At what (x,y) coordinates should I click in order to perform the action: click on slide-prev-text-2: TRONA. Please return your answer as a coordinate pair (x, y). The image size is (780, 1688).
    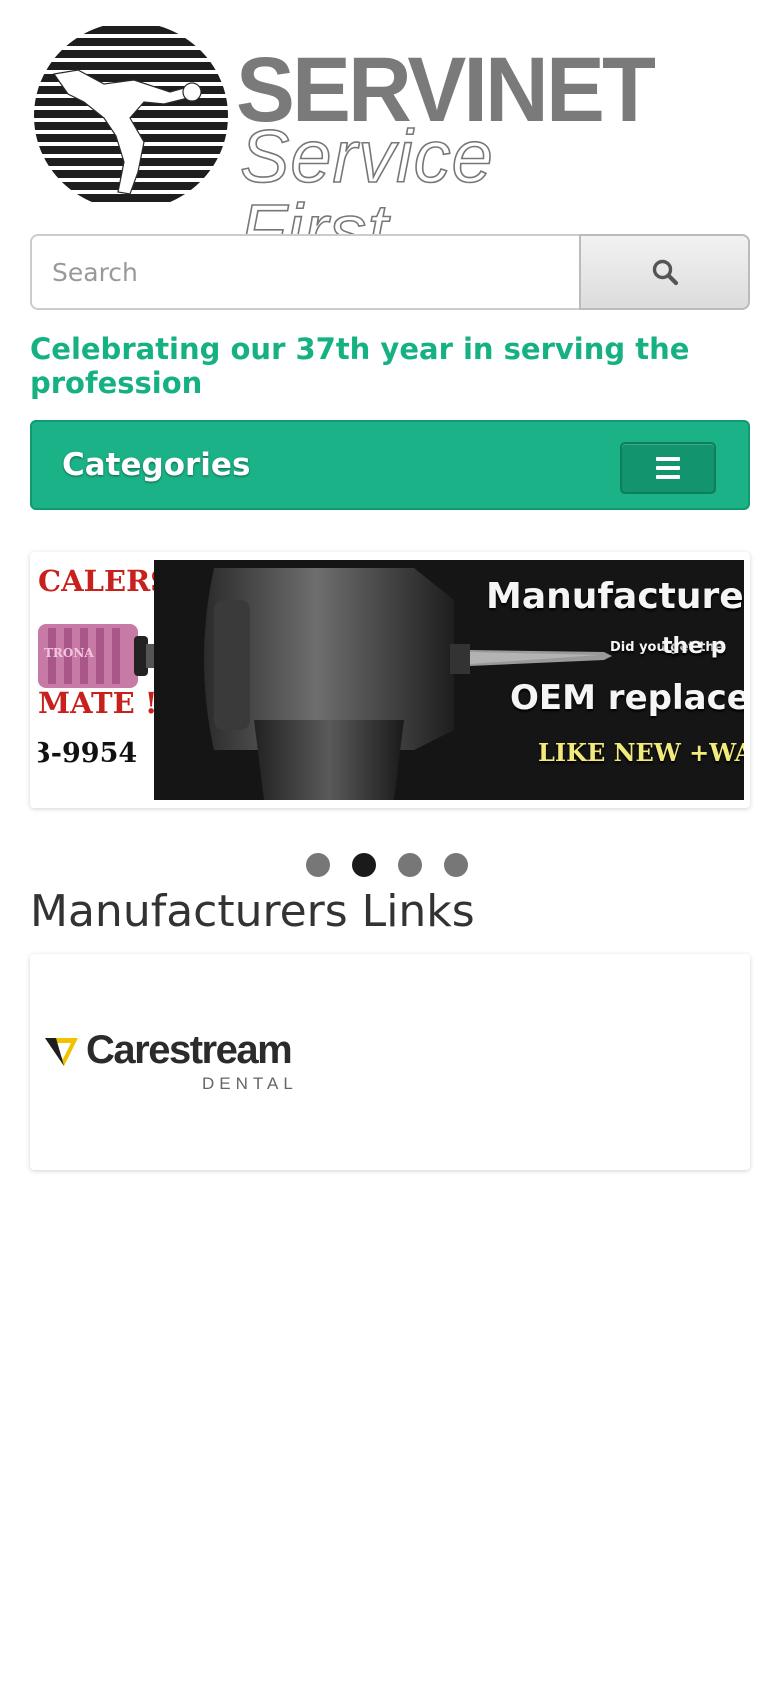
    Looking at the image, I should click on (69, 653).